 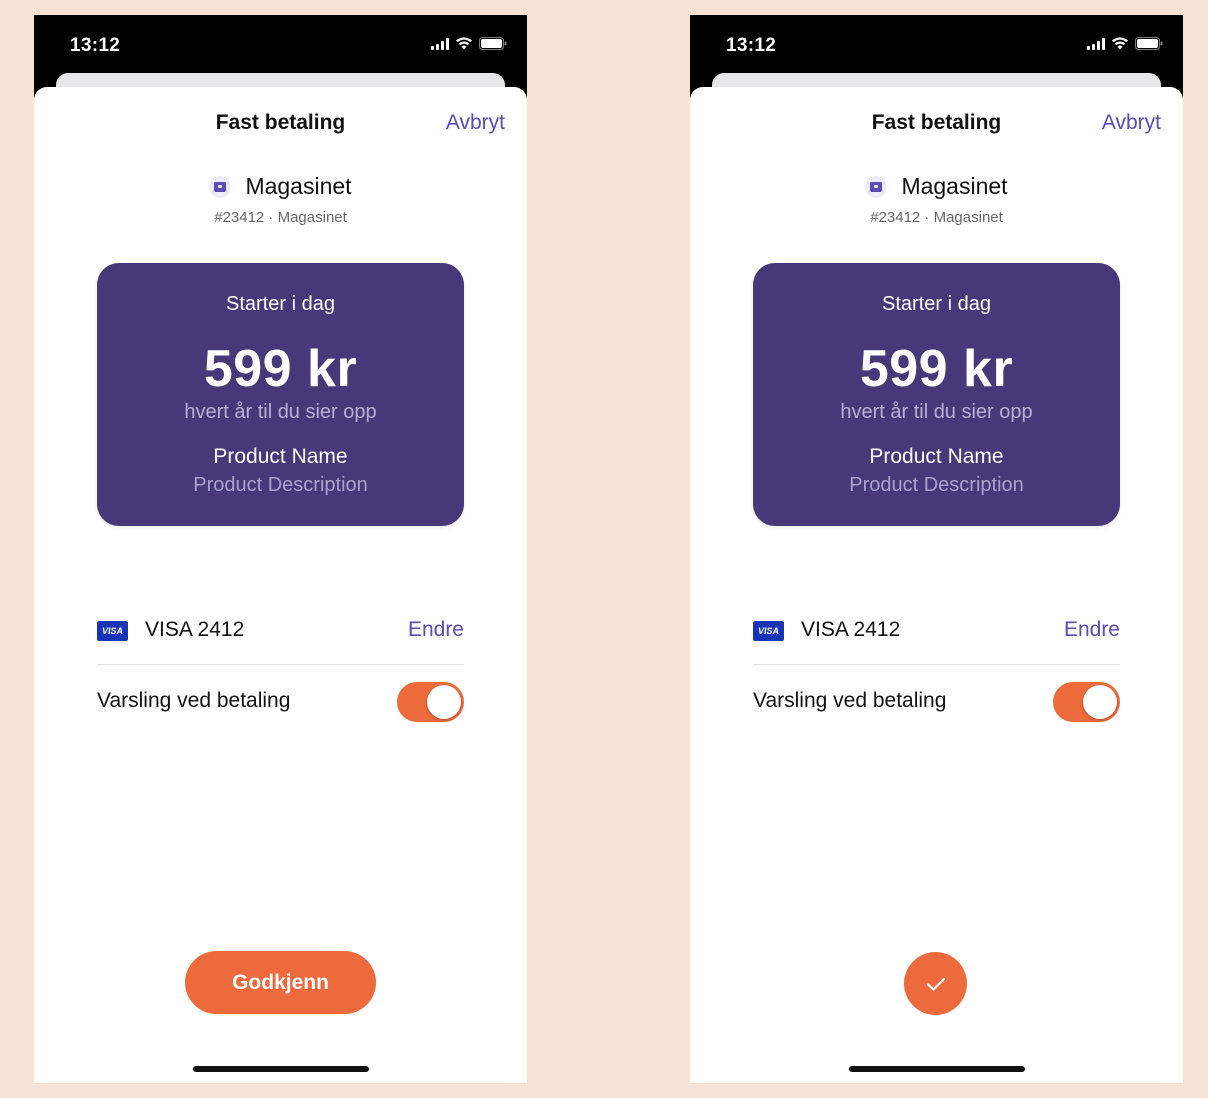 I want to click on approved-checkmark-button, so click(x=935, y=983).